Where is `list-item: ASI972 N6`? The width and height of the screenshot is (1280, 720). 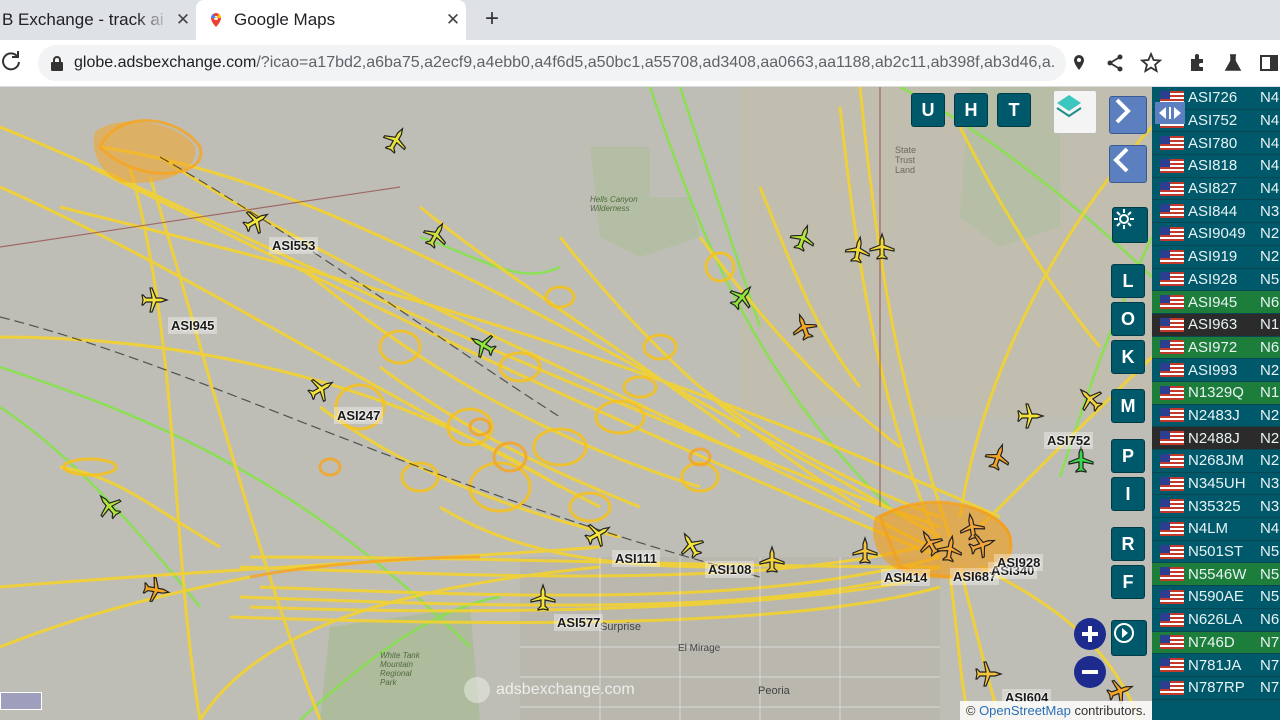
list-item: ASI972 N6 is located at coordinates (1216, 348).